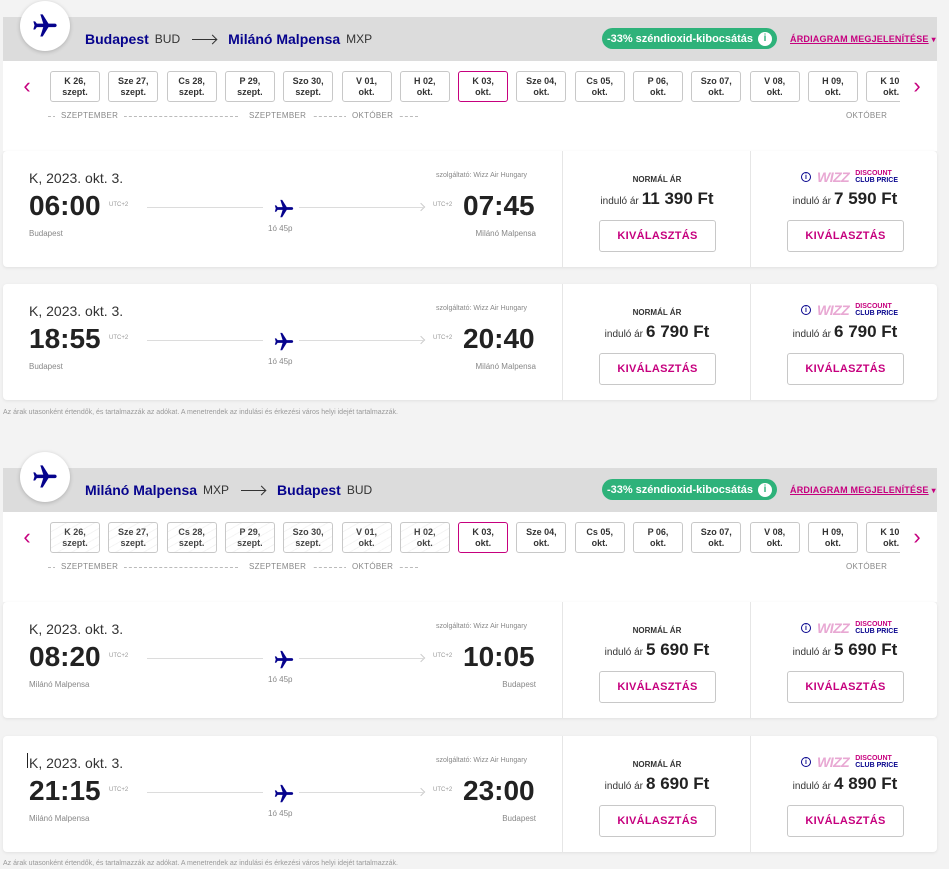 This screenshot has width=949, height=869. I want to click on date-day: V 01,, so click(366, 81).